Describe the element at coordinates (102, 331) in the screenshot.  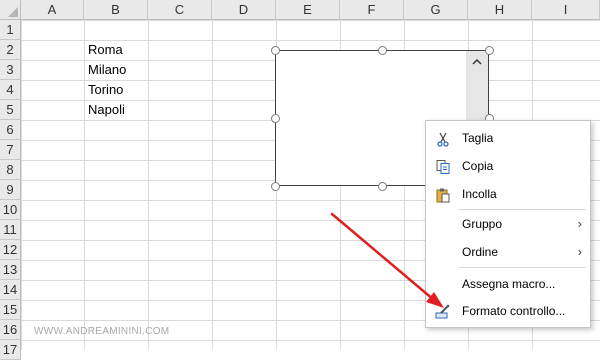
I see `watermark: WWW.ANDREAMININI.COM` at that location.